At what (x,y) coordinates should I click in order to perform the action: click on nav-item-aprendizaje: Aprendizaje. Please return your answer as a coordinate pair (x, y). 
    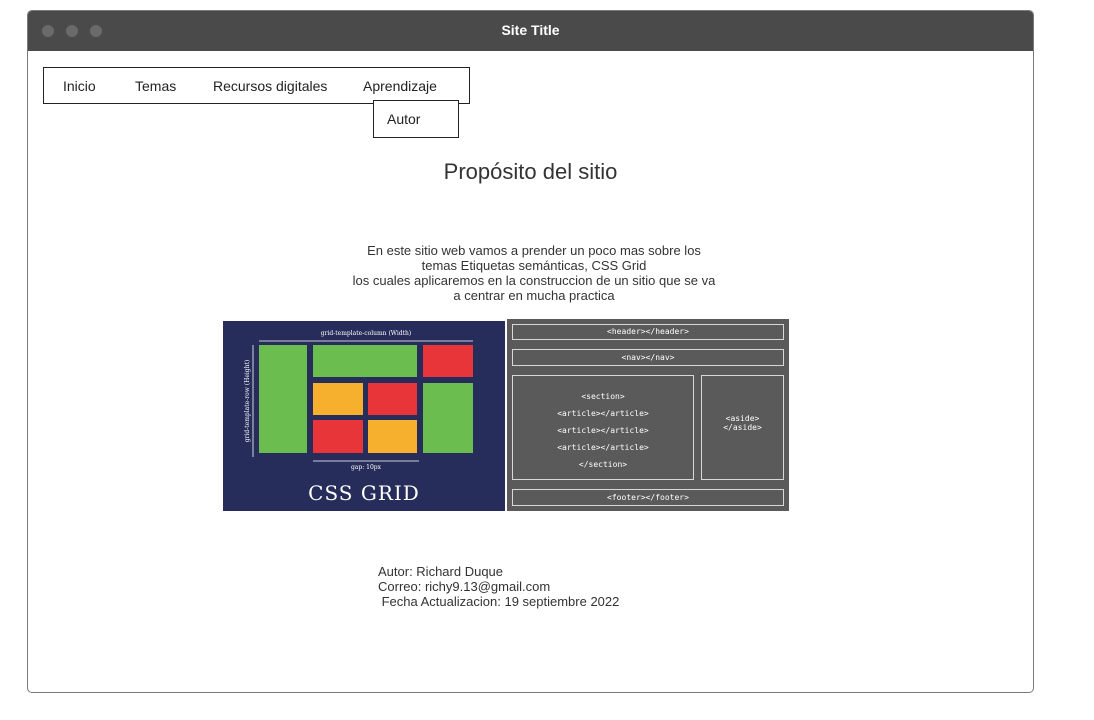
    Looking at the image, I should click on (400, 86).